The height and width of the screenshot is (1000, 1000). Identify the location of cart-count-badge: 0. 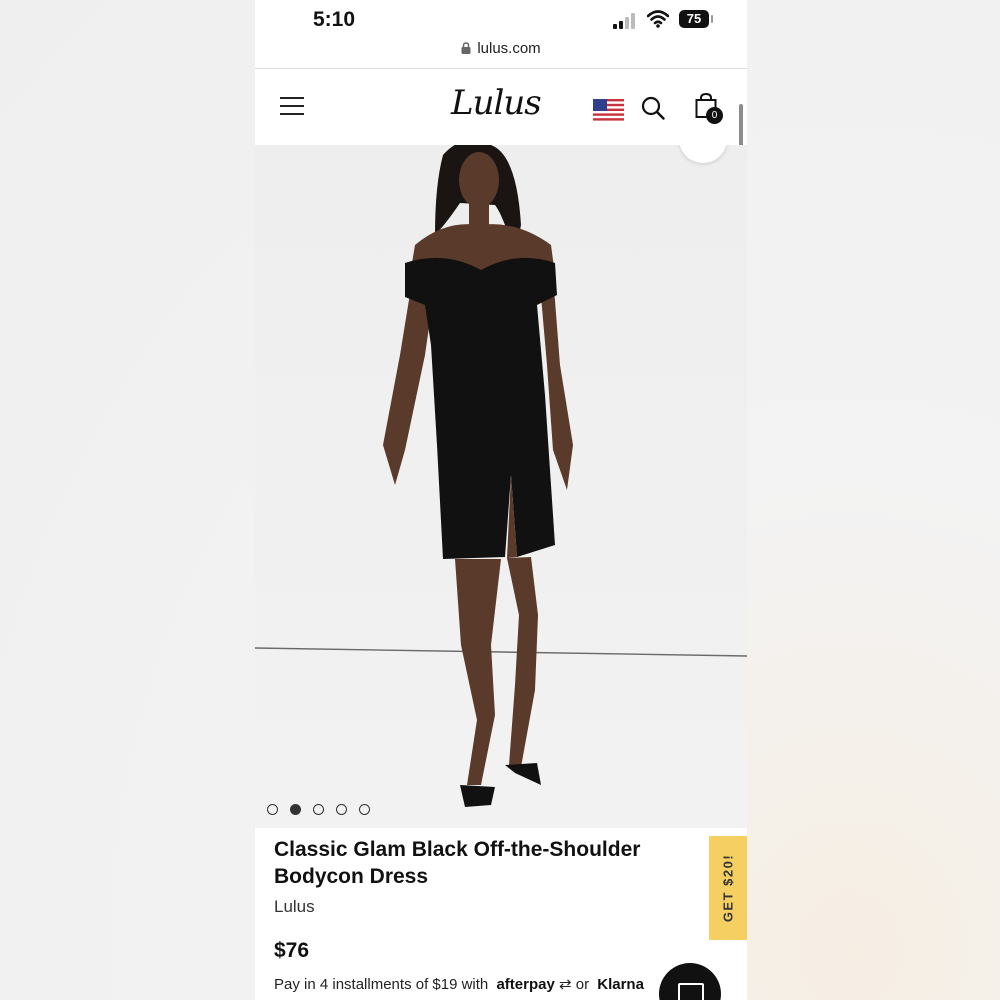
(714, 115).